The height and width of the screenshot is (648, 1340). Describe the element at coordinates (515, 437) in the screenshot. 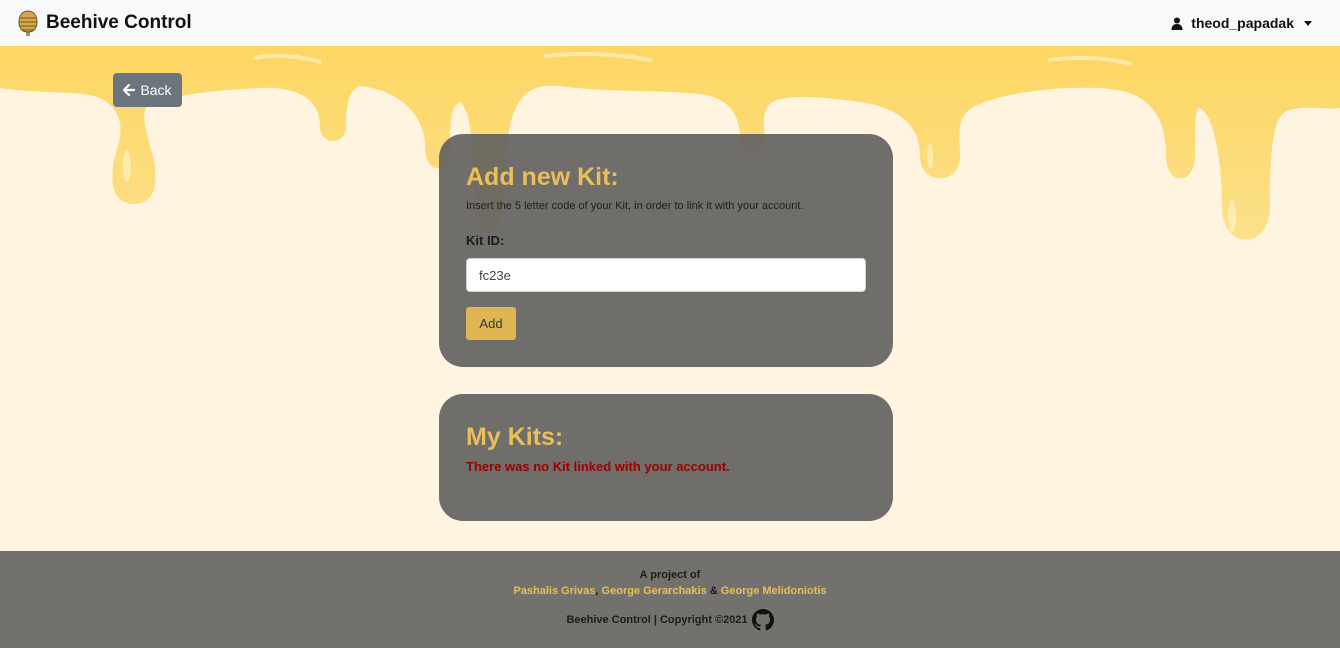

I see `my-kits-title: My Kits:` at that location.